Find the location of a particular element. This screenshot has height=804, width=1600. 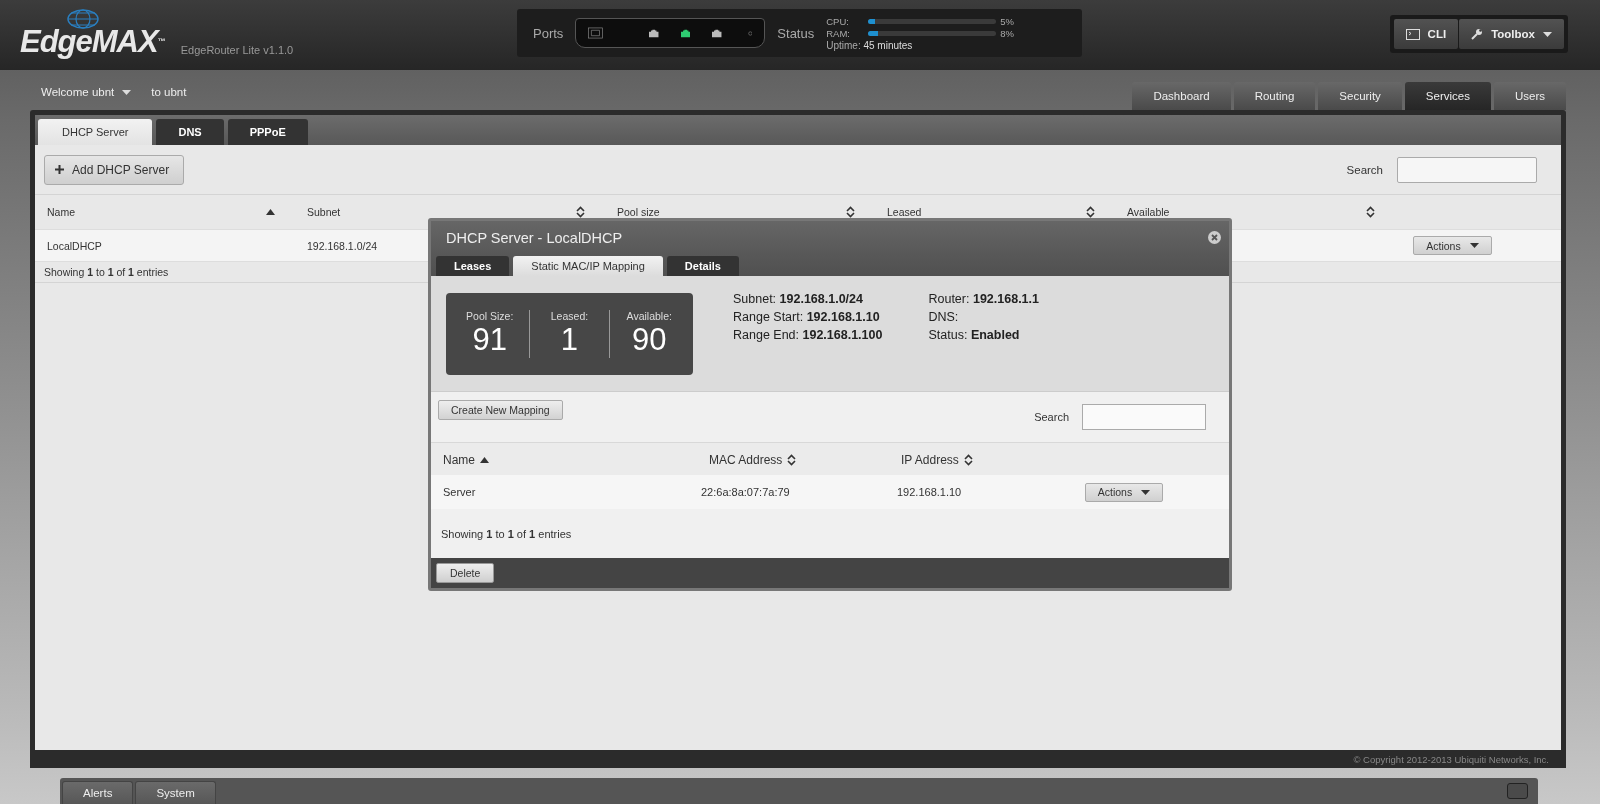

table-cell-text: LocalDHCP is located at coordinates (74, 245).